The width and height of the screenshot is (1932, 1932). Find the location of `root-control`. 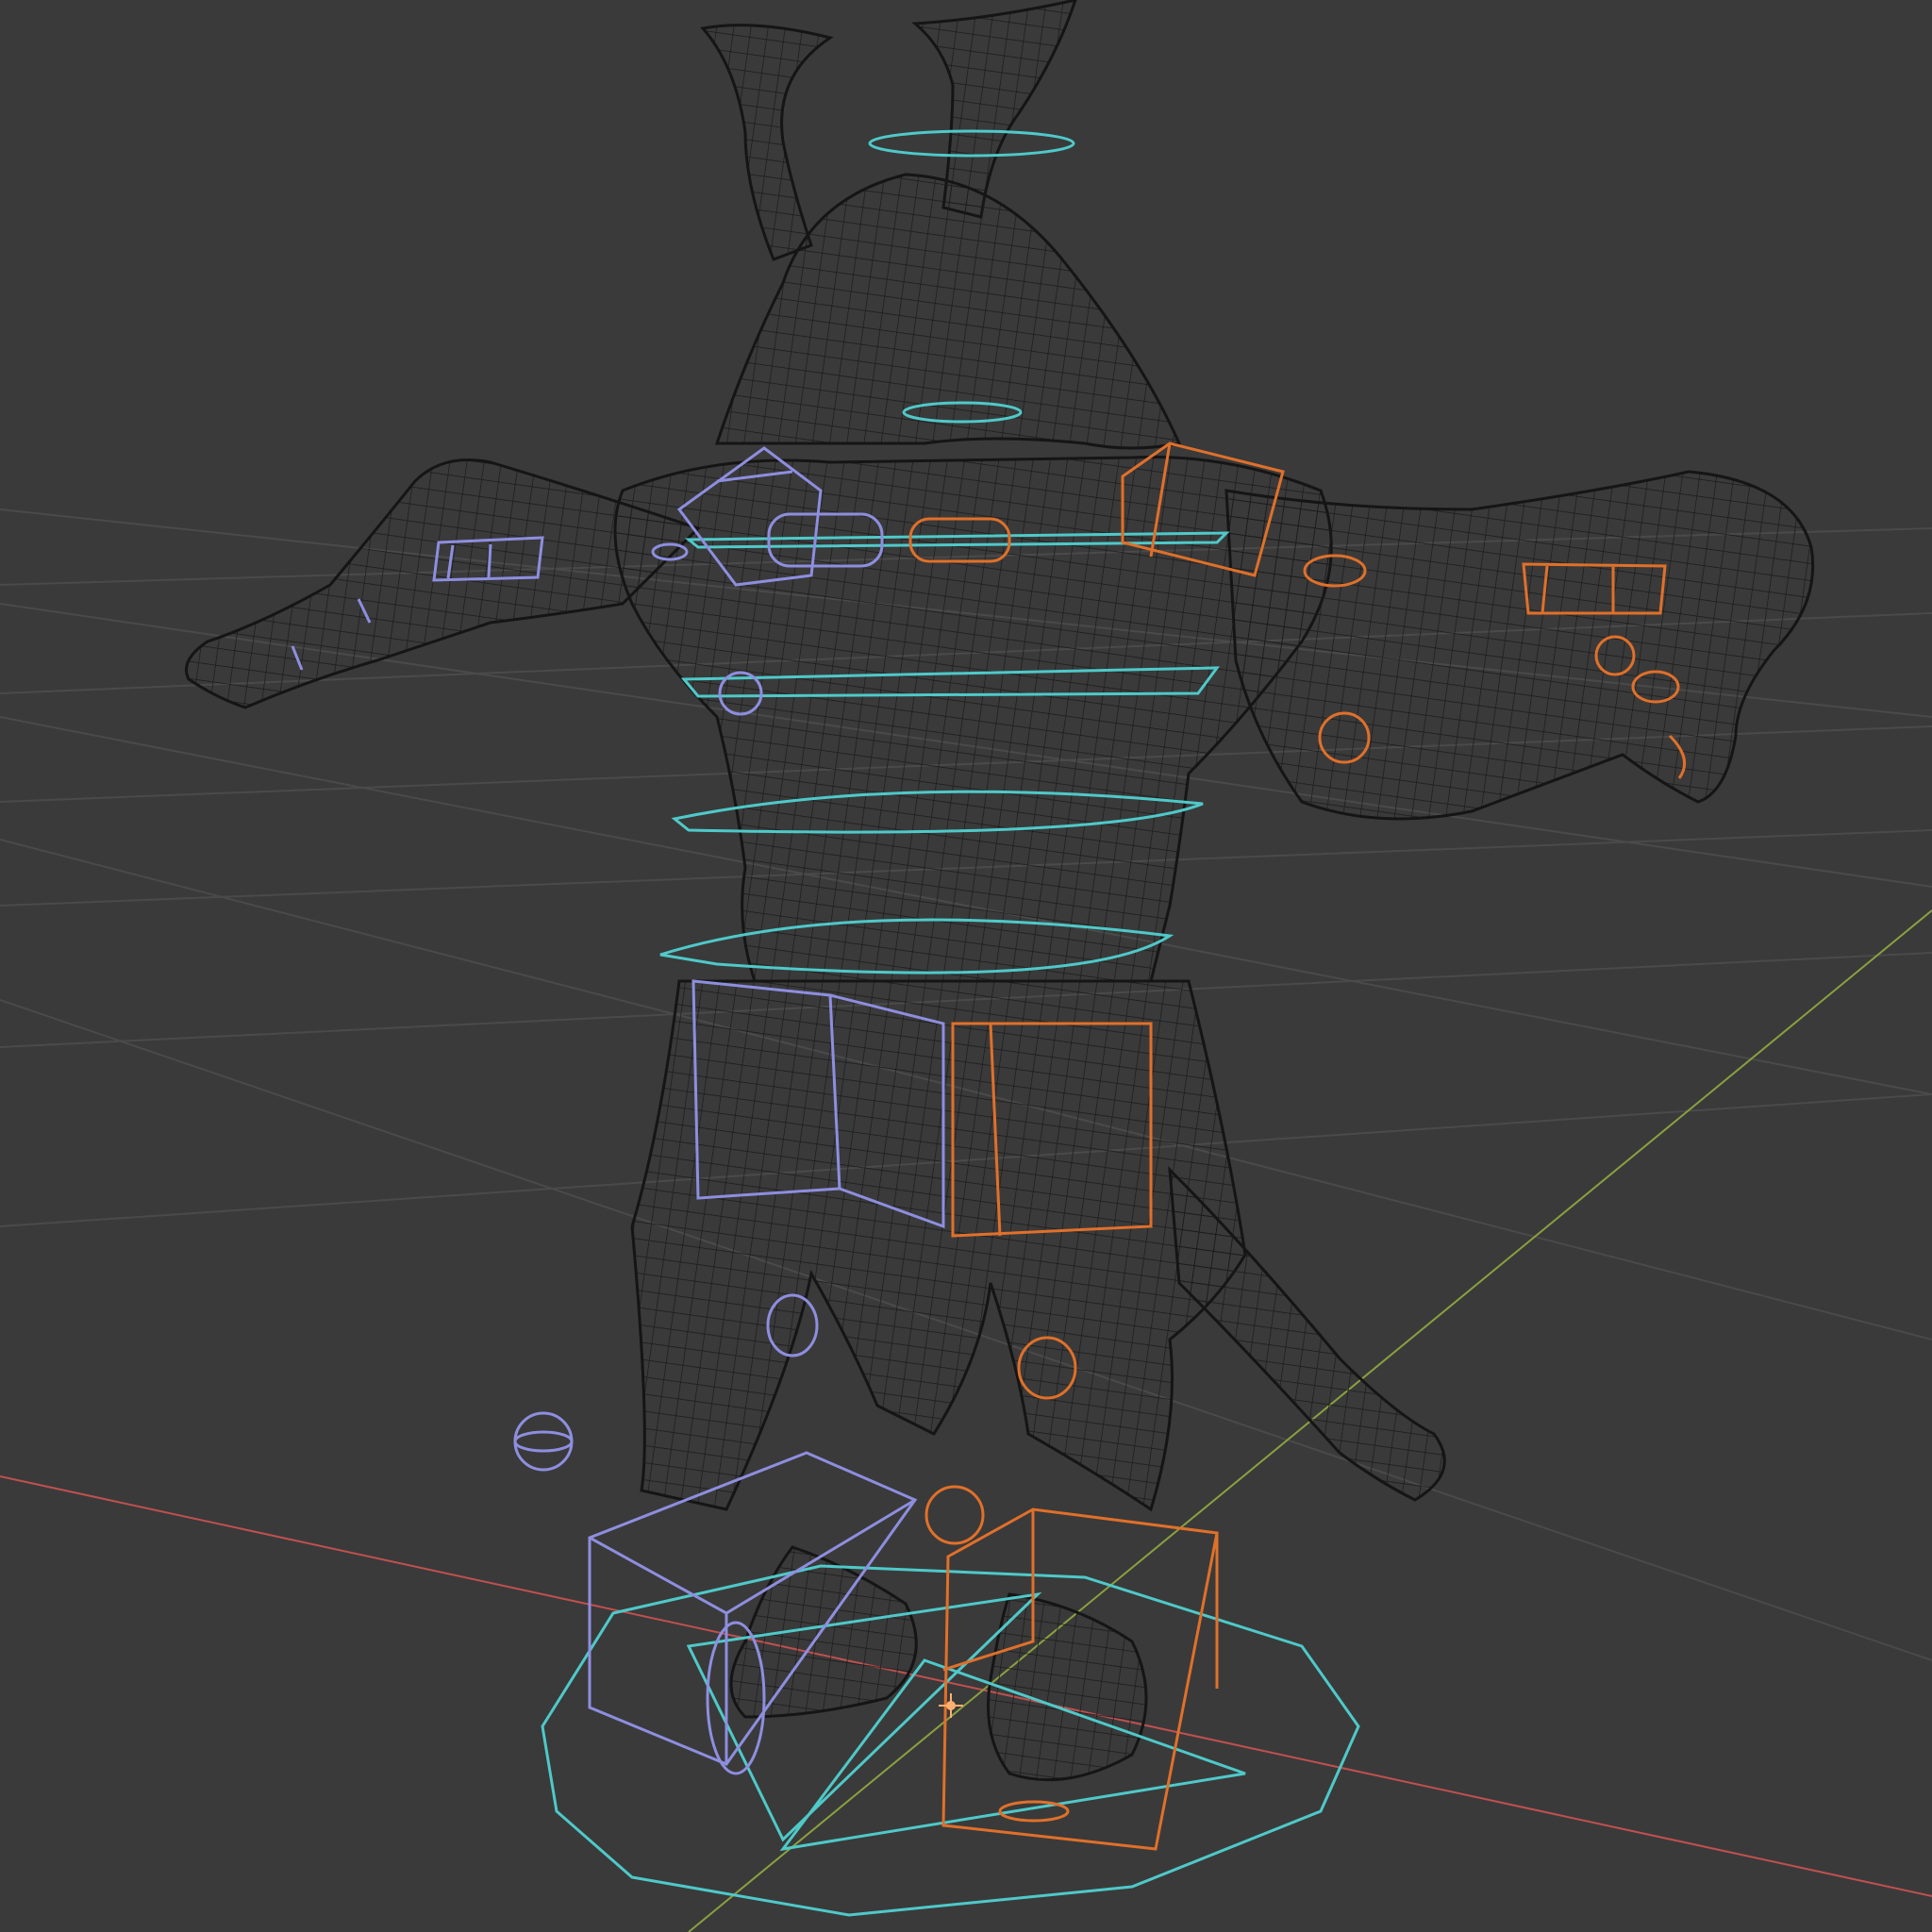

root-control is located at coordinates (951, 1741).